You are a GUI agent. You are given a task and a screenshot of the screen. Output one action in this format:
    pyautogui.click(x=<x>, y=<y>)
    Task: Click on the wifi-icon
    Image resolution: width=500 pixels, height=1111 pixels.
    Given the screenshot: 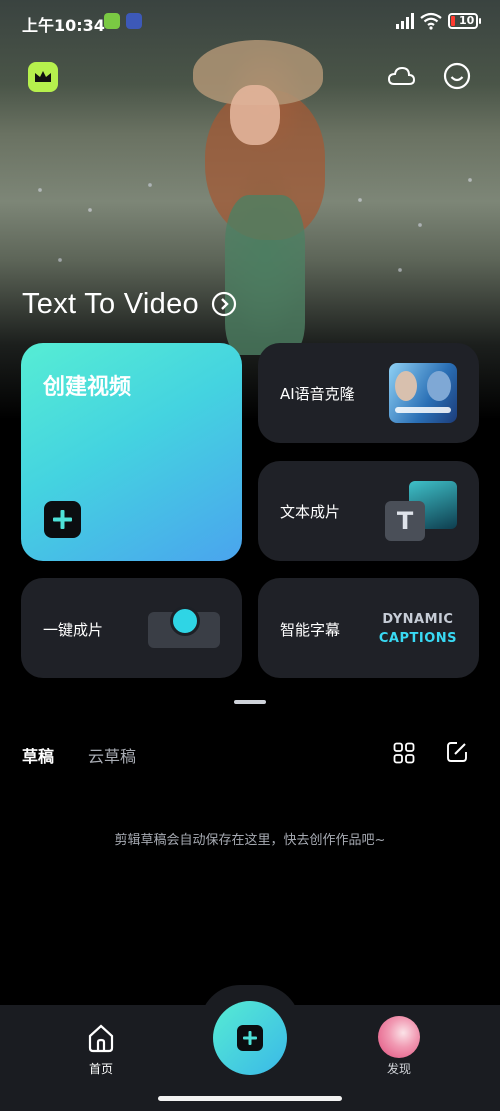 What is the action you would take?
    pyautogui.click(x=431, y=21)
    